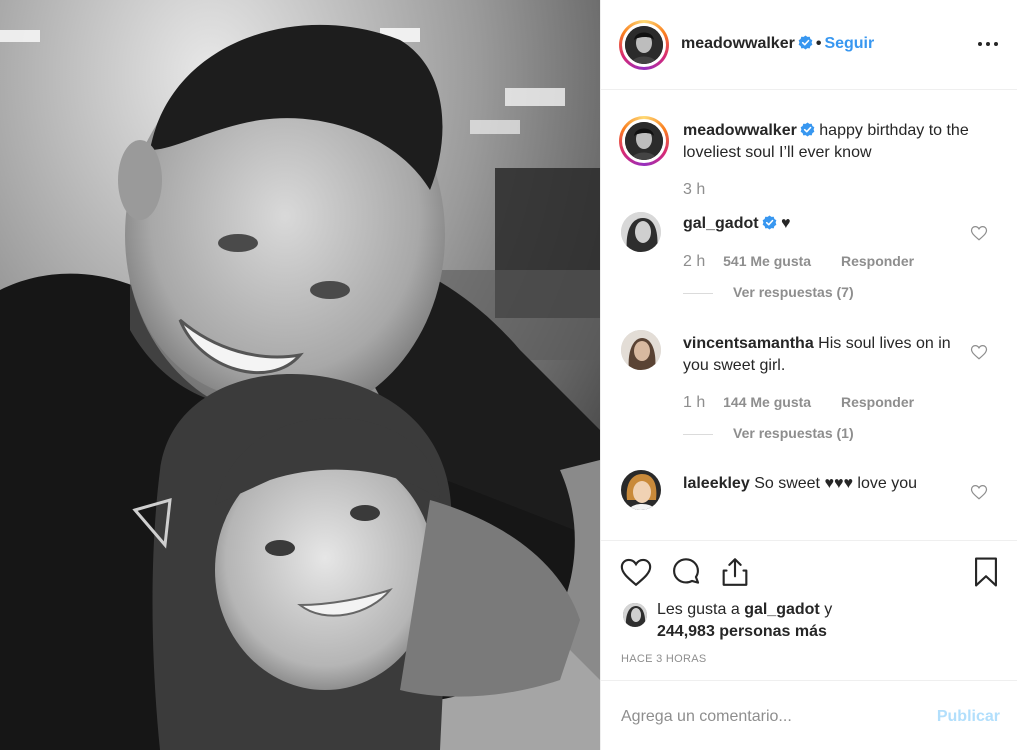 The image size is (1017, 750). I want to click on comment-username: laleekley, so click(716, 483).